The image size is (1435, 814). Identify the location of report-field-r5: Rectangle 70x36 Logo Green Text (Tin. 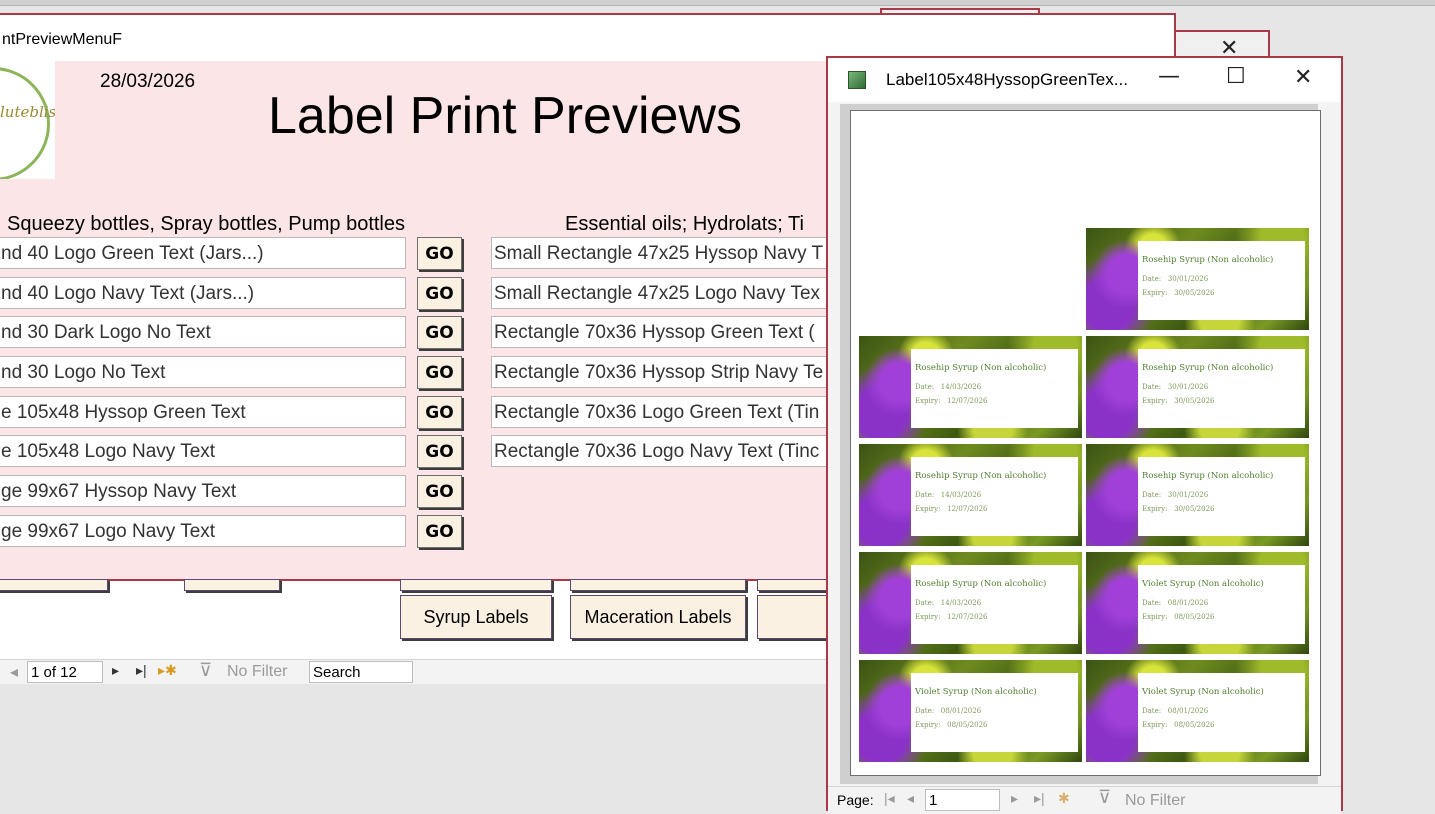
(660, 412).